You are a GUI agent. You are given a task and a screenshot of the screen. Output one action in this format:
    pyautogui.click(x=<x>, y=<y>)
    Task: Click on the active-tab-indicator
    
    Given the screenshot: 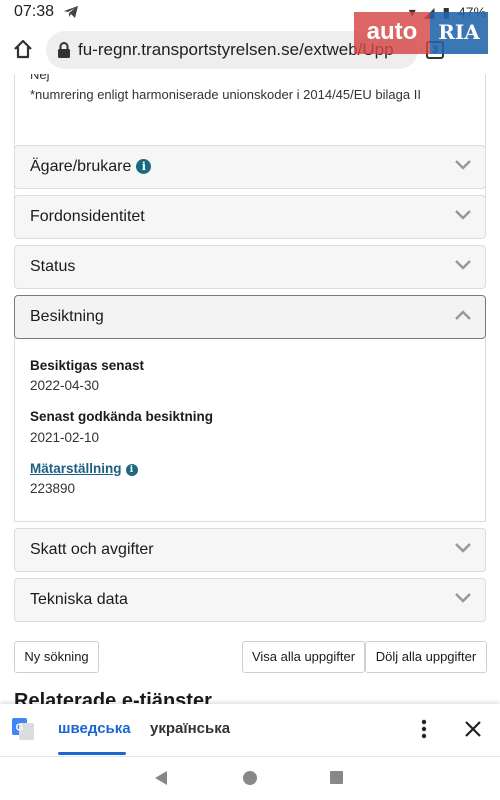 What is the action you would take?
    pyautogui.click(x=92, y=753)
    